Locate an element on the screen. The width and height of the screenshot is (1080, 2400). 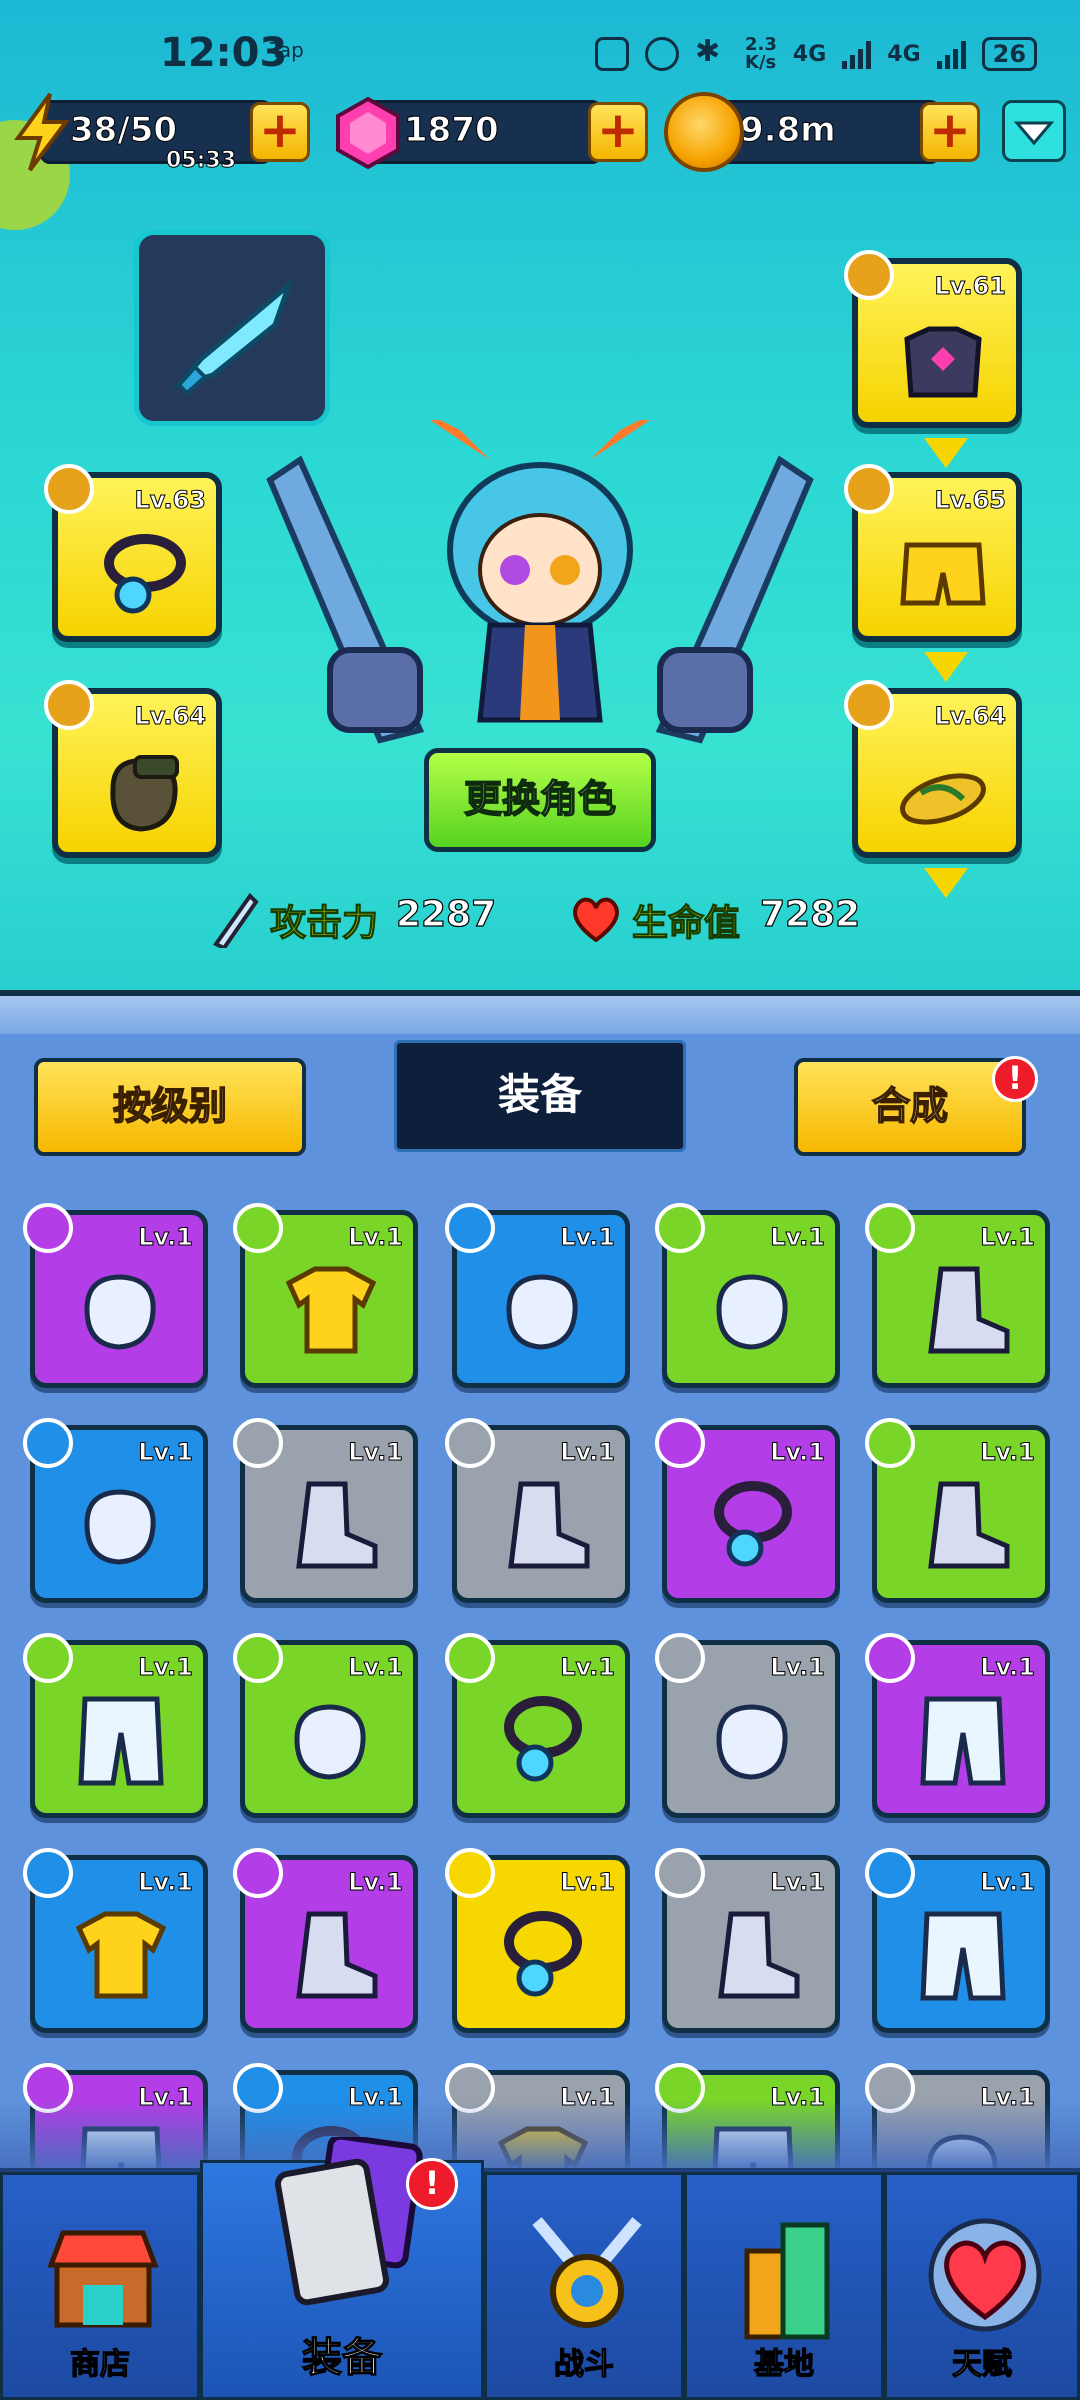
shoes-slot: Lv.64 is located at coordinates (933, 789).